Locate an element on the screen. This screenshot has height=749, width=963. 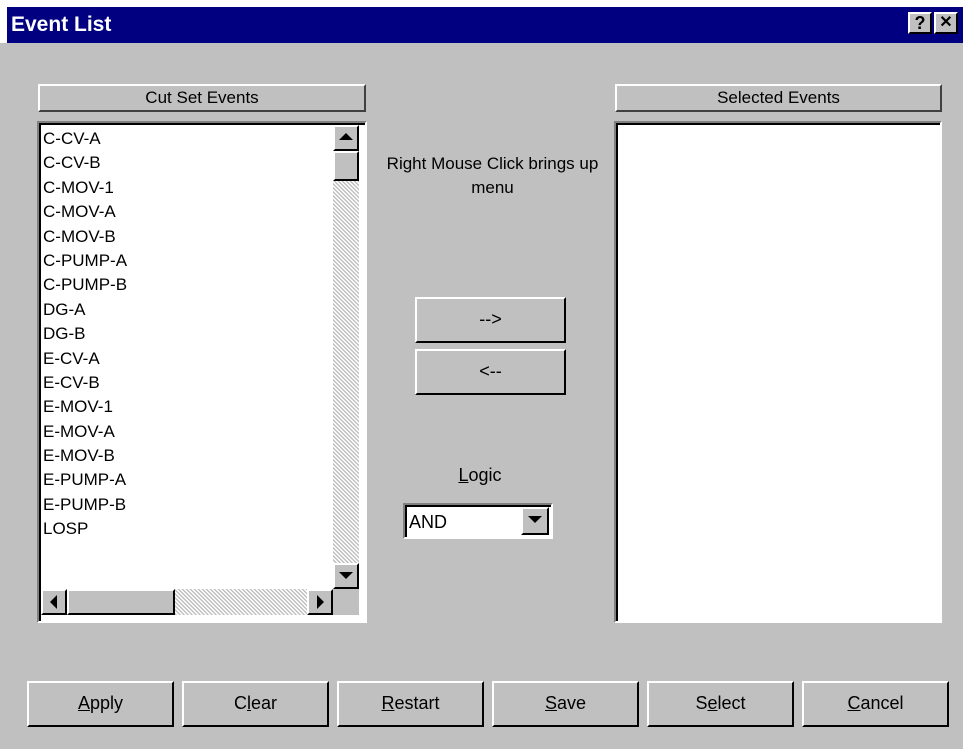
logic-select-value: AND is located at coordinates (428, 522).